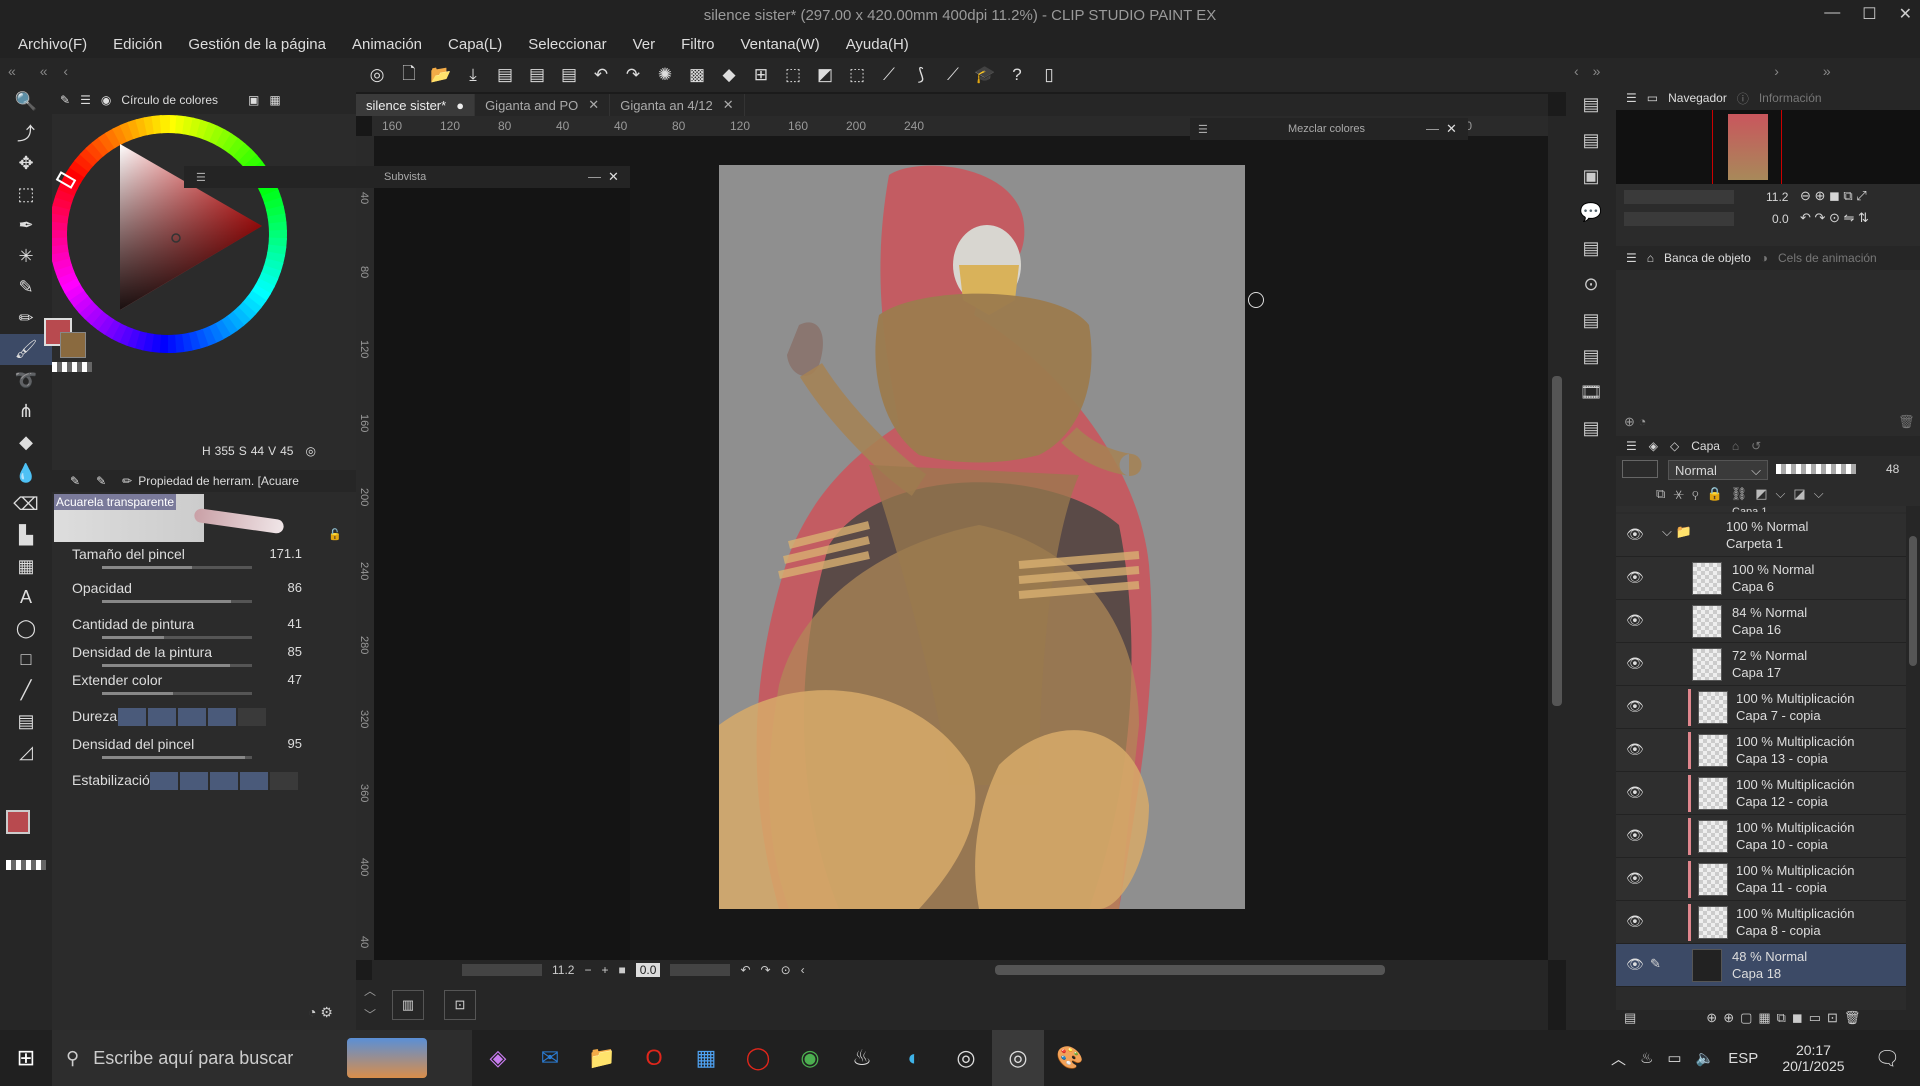  What do you see at coordinates (1705, 1058) in the screenshot?
I see `volume-icon: 🔈` at bounding box center [1705, 1058].